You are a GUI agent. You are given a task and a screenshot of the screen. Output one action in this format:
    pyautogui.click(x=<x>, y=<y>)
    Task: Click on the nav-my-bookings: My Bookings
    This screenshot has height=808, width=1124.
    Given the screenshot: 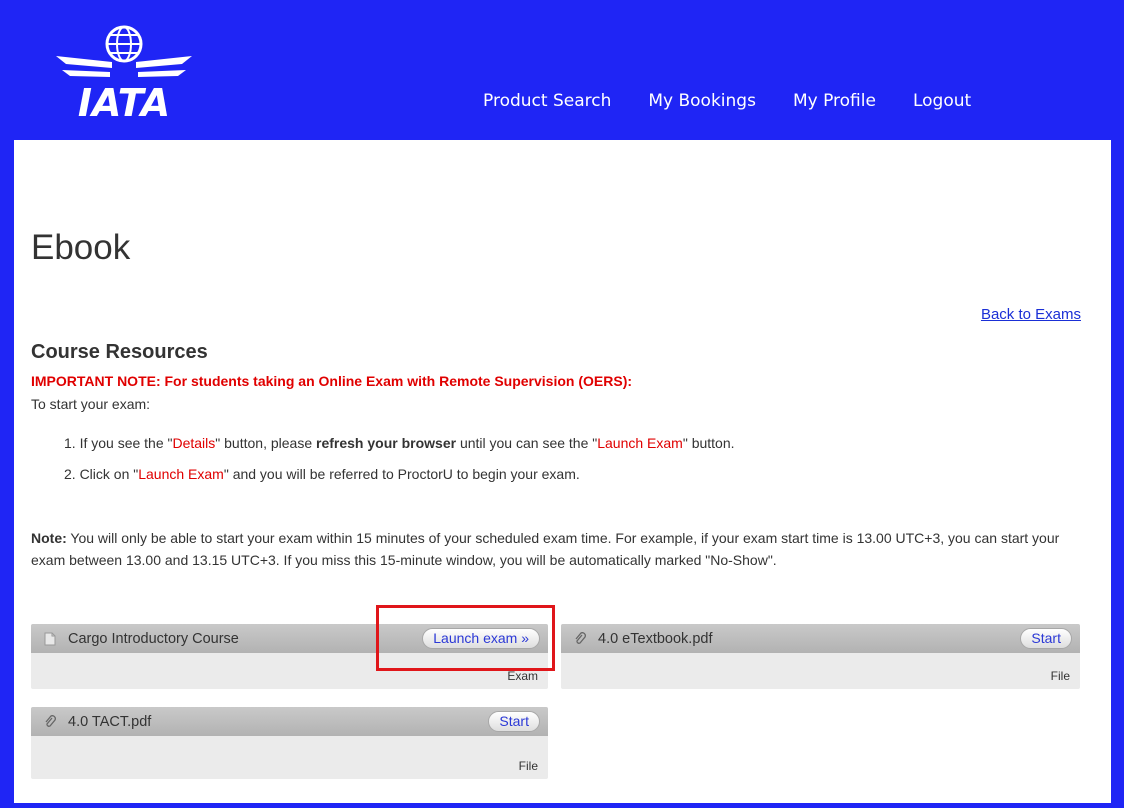 What is the action you would take?
    pyautogui.click(x=702, y=101)
    